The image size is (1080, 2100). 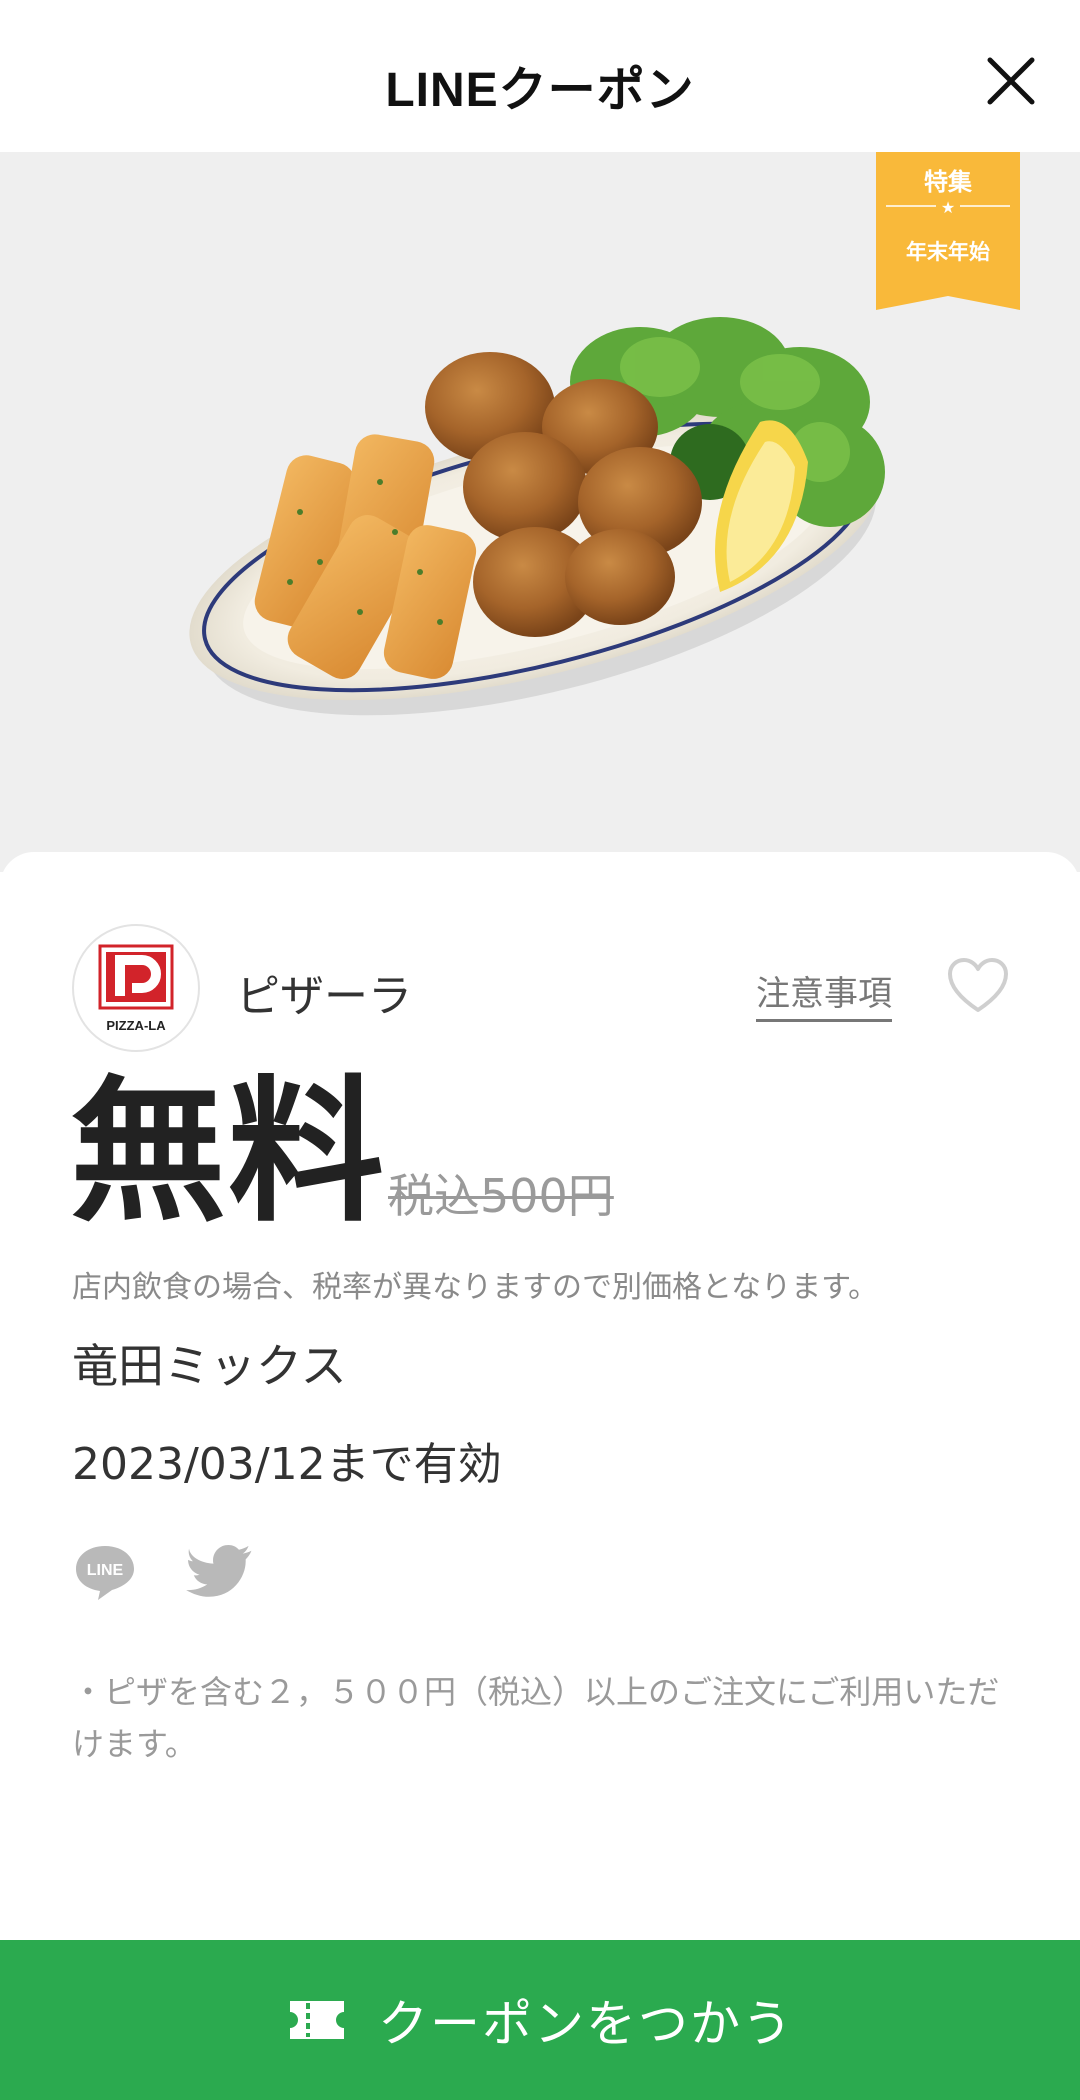 I want to click on app-header: LINEクーポン, so click(x=540, y=76).